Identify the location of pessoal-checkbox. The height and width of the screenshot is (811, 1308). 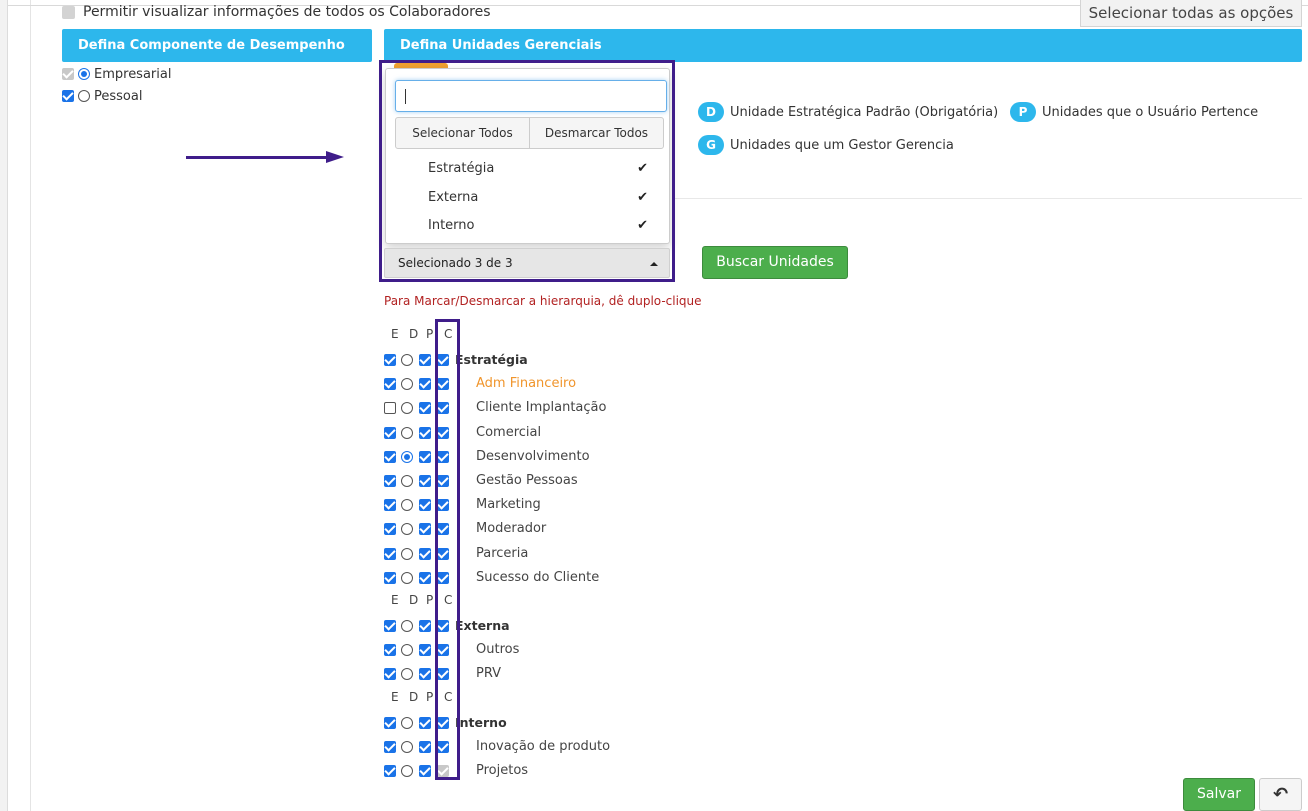
(68, 96).